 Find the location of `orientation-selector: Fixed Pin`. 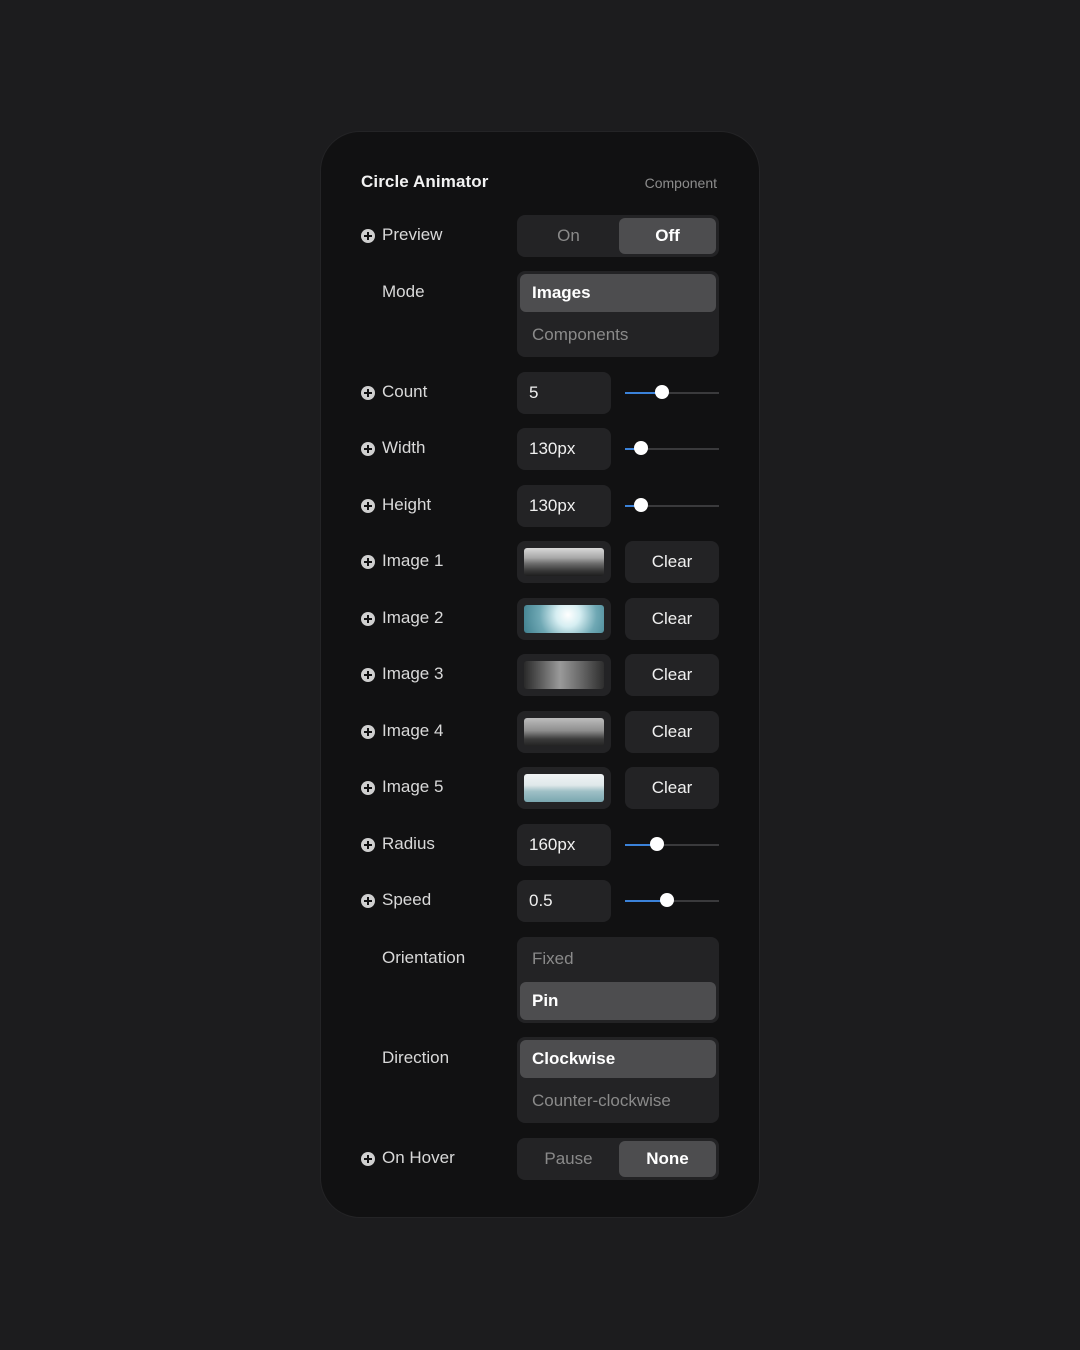

orientation-selector: Fixed Pin is located at coordinates (618, 980).